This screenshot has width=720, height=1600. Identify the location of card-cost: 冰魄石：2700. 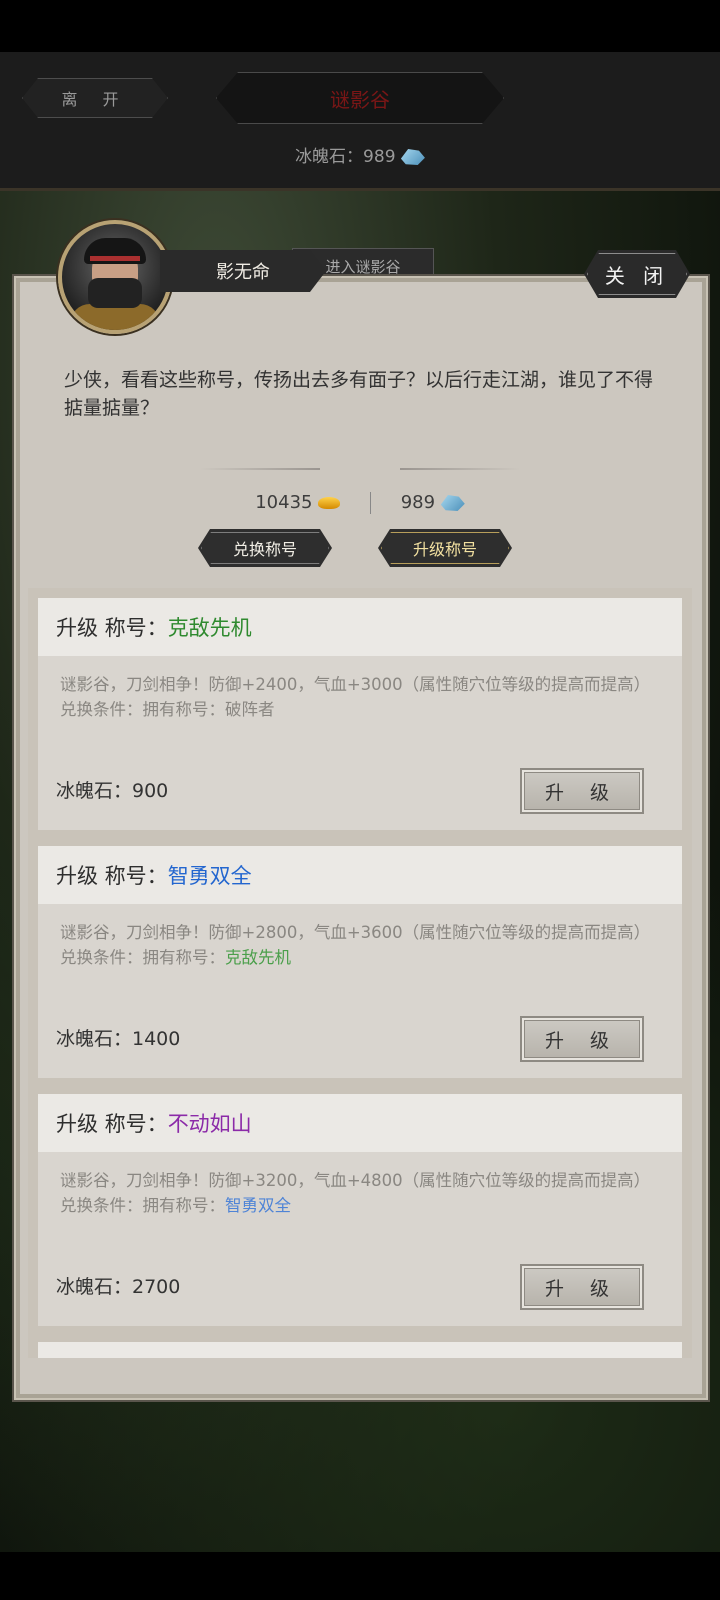
(118, 1287).